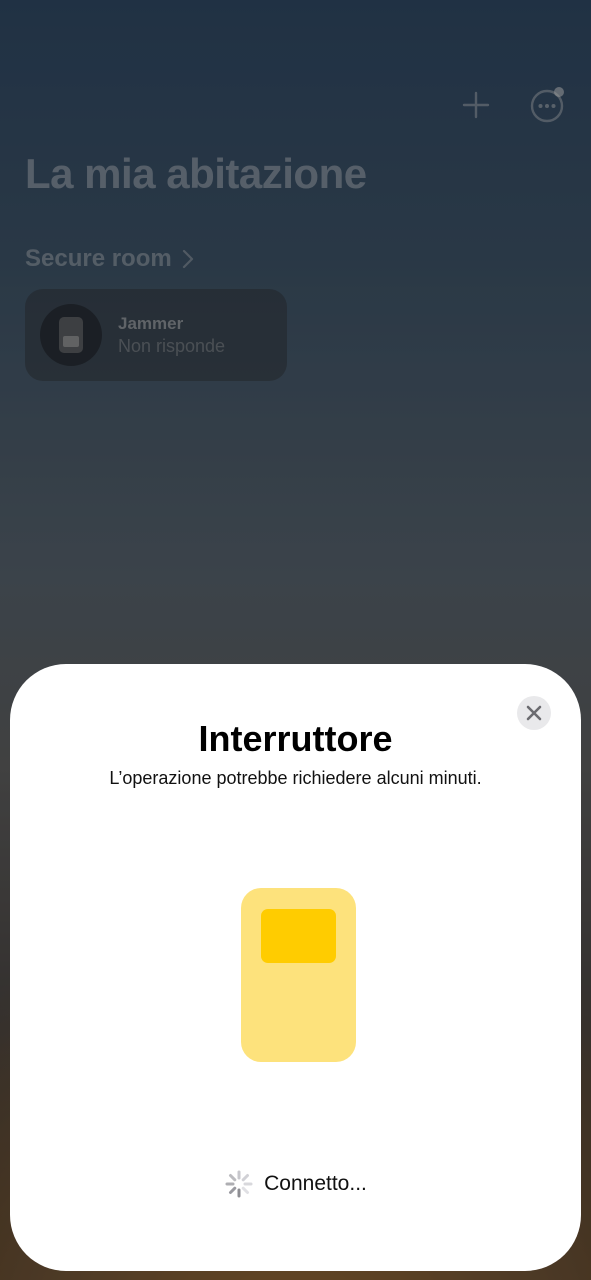 The width and height of the screenshot is (591, 1280). Describe the element at coordinates (295, 738) in the screenshot. I see `sheet-title: Interruttore` at that location.